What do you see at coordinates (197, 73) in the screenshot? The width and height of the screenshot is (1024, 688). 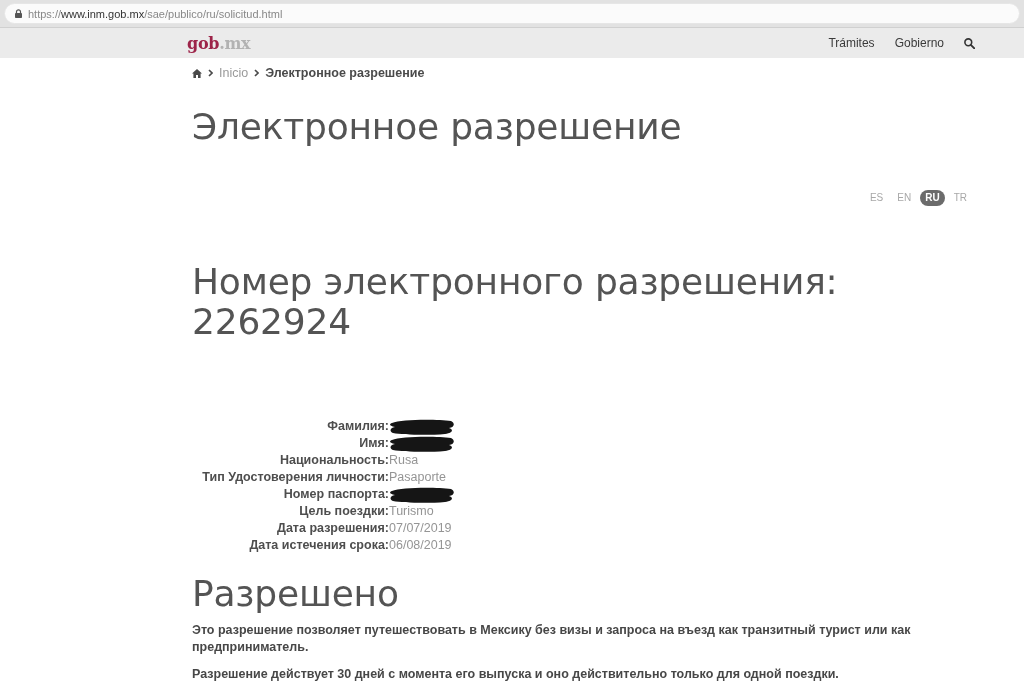 I see `home-icon` at bounding box center [197, 73].